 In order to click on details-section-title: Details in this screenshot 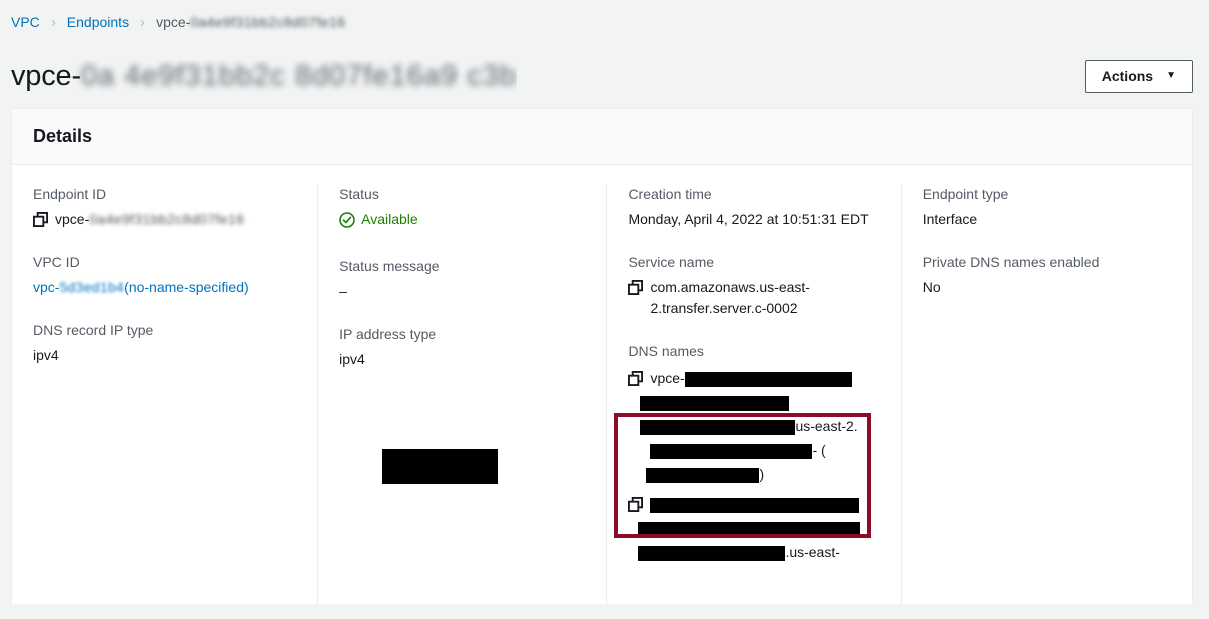, I will do `click(63, 136)`.